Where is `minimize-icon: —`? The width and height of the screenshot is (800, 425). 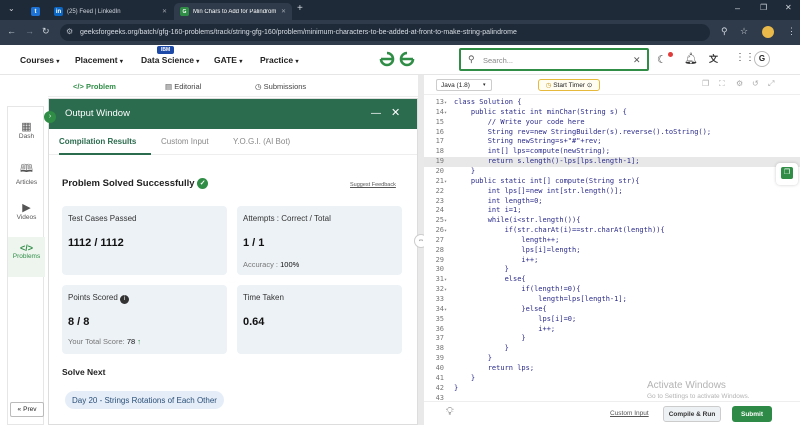 minimize-icon: — is located at coordinates (376, 113).